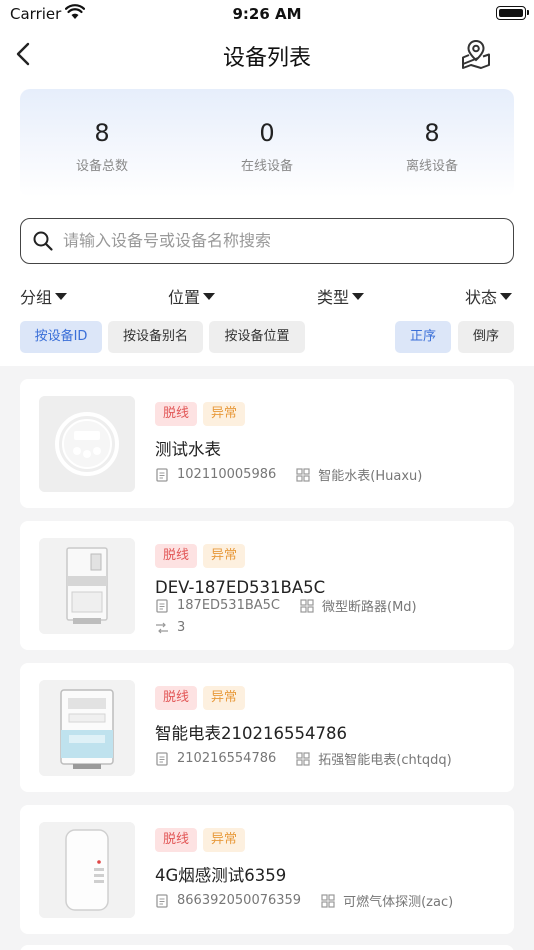 Image resolution: width=534 pixels, height=950 pixels. Describe the element at coordinates (251, 733) in the screenshot. I see `device-name: 智能电表210216554786` at that location.